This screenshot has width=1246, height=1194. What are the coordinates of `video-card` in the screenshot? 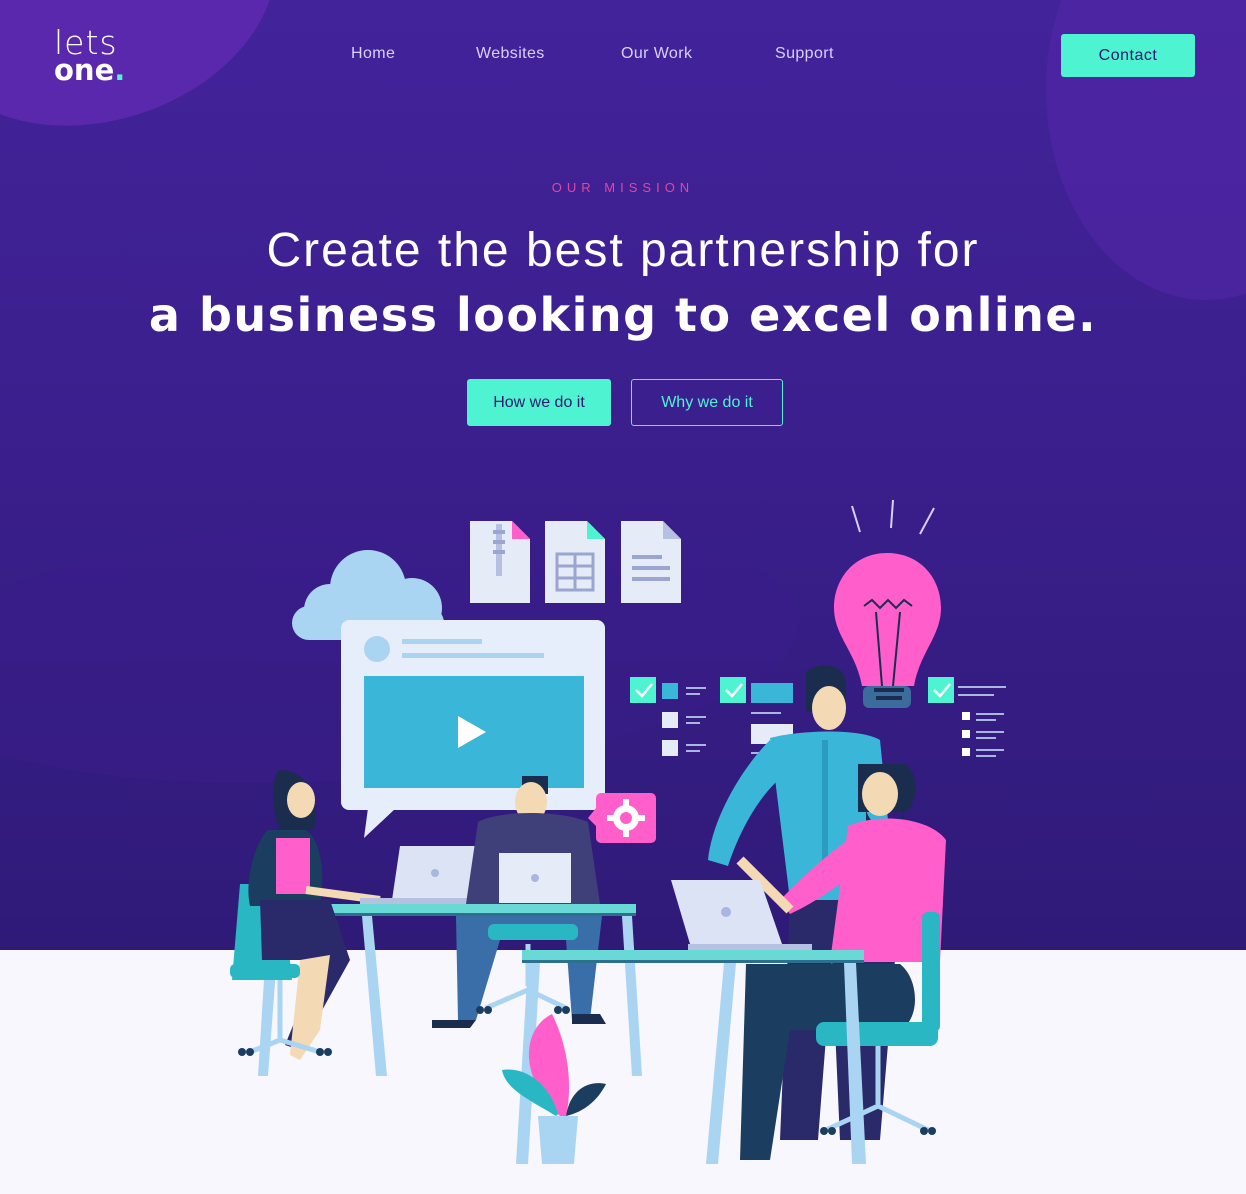 It's located at (473, 729).